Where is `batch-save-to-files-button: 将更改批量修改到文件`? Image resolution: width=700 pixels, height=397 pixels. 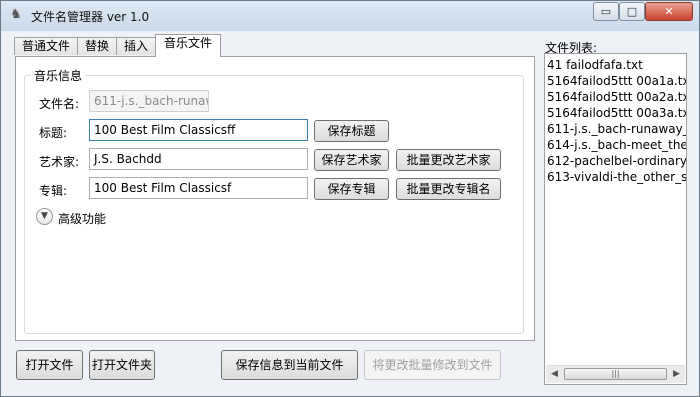 batch-save-to-files-button: 将更改批量修改到文件 is located at coordinates (432, 365).